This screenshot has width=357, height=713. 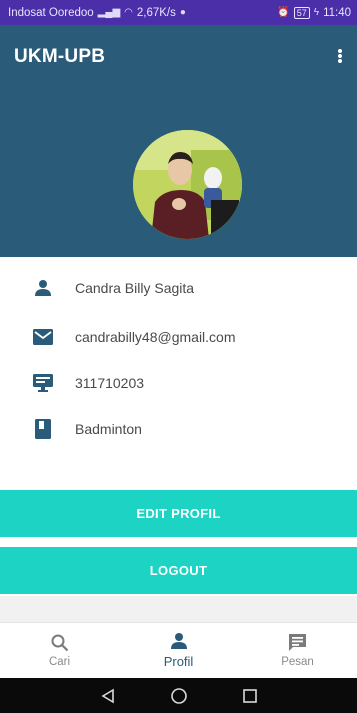 What do you see at coordinates (60, 56) in the screenshot?
I see `app-title: UKM-UPB` at bounding box center [60, 56].